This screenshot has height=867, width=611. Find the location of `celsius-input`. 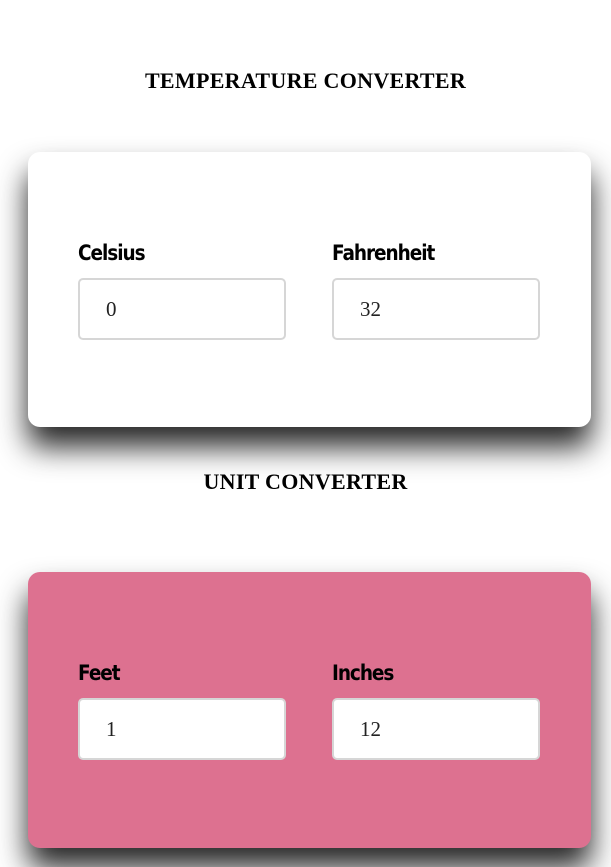

celsius-input is located at coordinates (182, 309).